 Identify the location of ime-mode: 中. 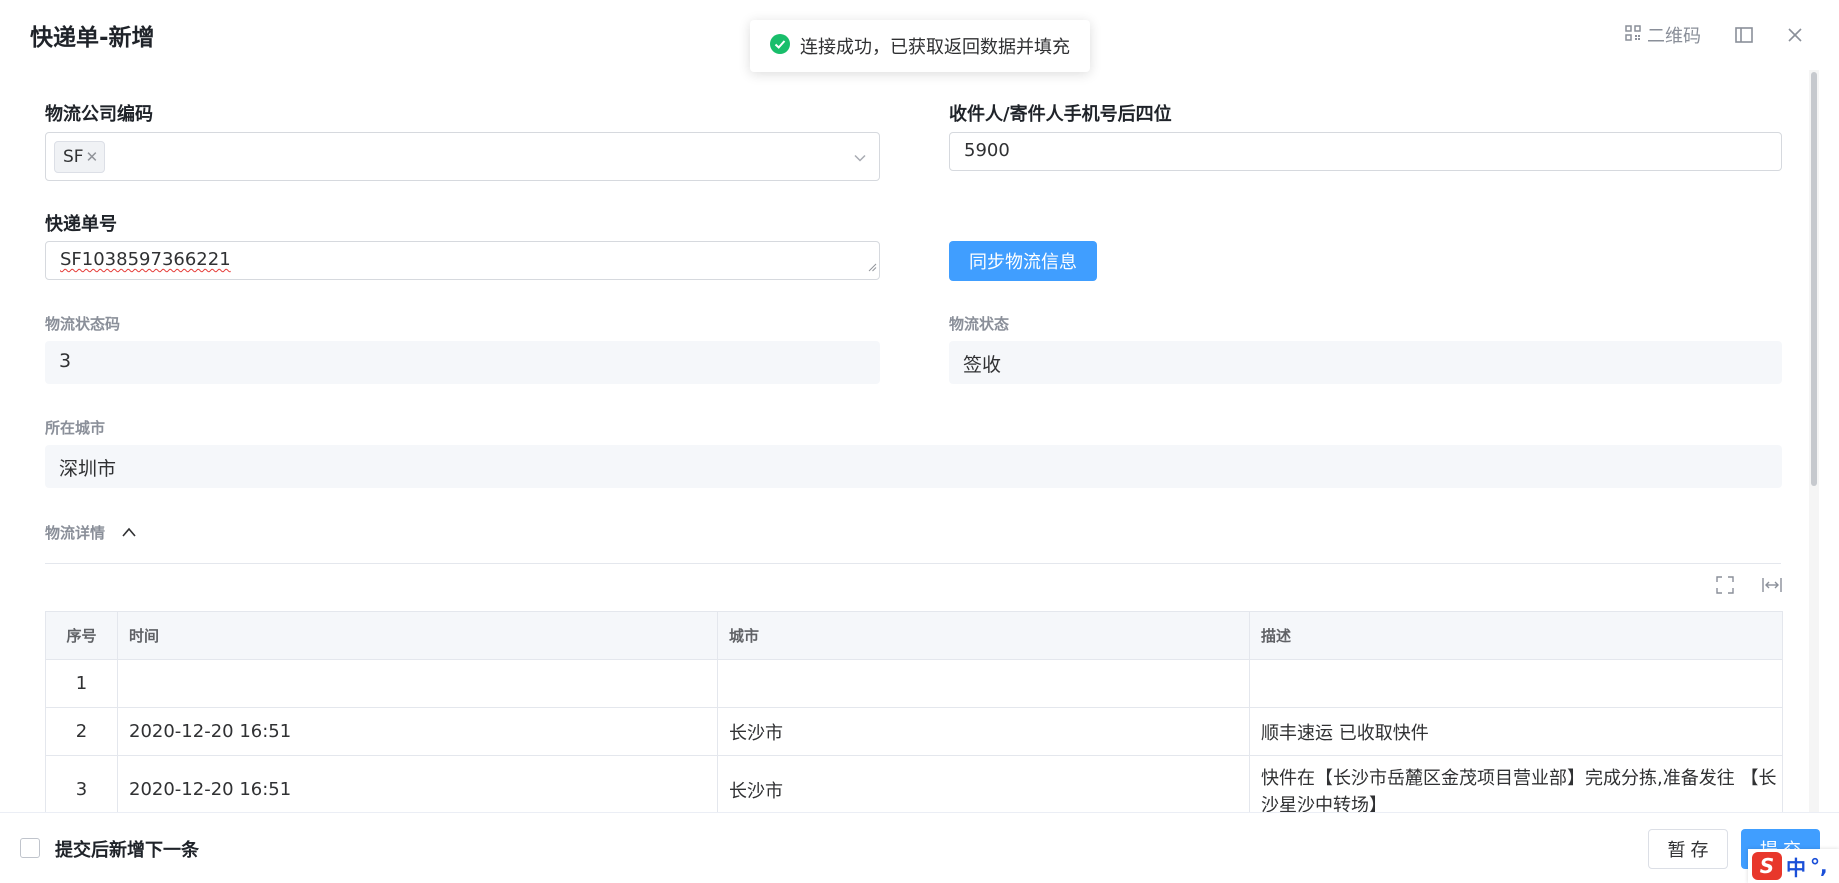
(1796, 867).